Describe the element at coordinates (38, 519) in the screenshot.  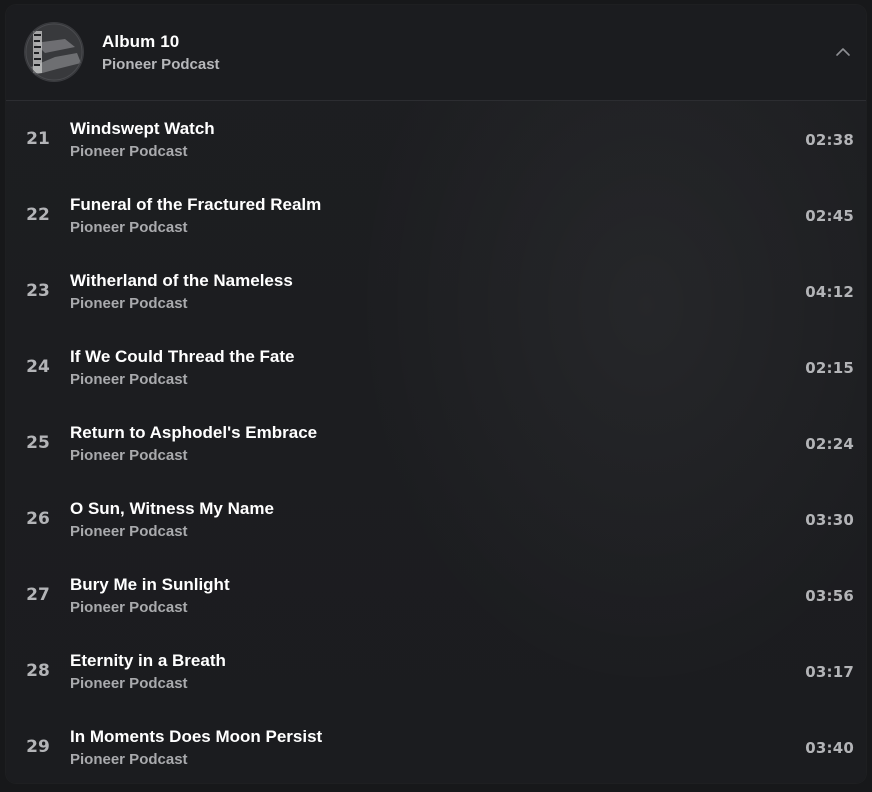
I see `track-number: 26` at that location.